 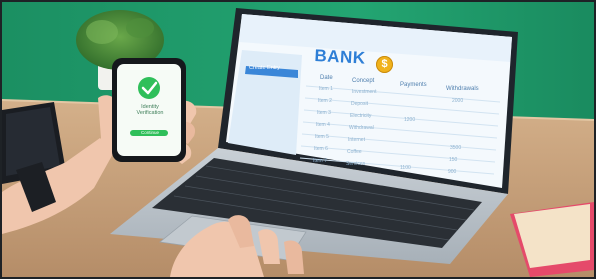 I want to click on row-3-date: Item 3, so click(x=324, y=113).